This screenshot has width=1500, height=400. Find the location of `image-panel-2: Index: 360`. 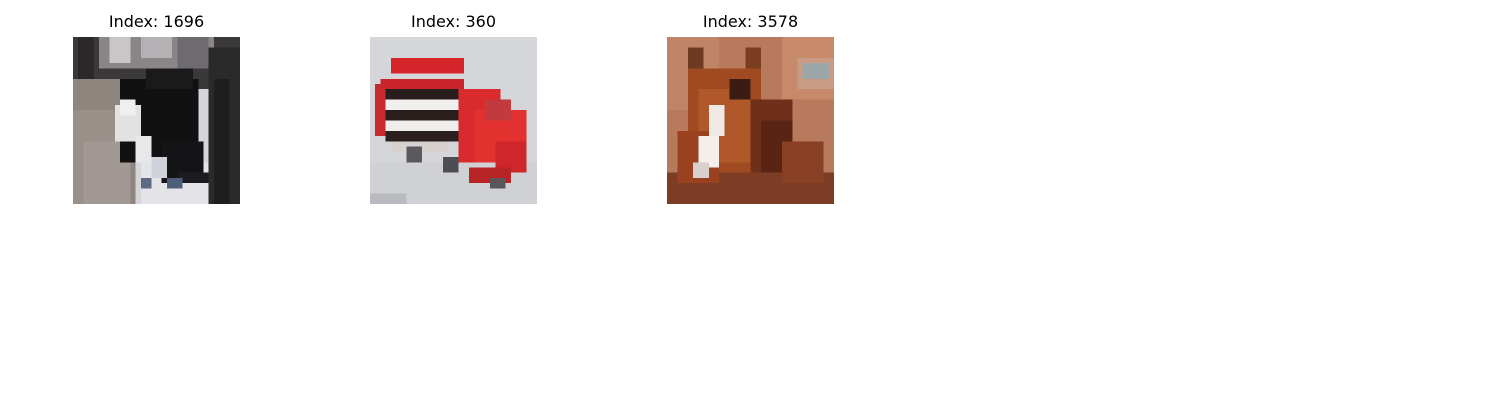

image-panel-2: Index: 360 is located at coordinates (453, 105).